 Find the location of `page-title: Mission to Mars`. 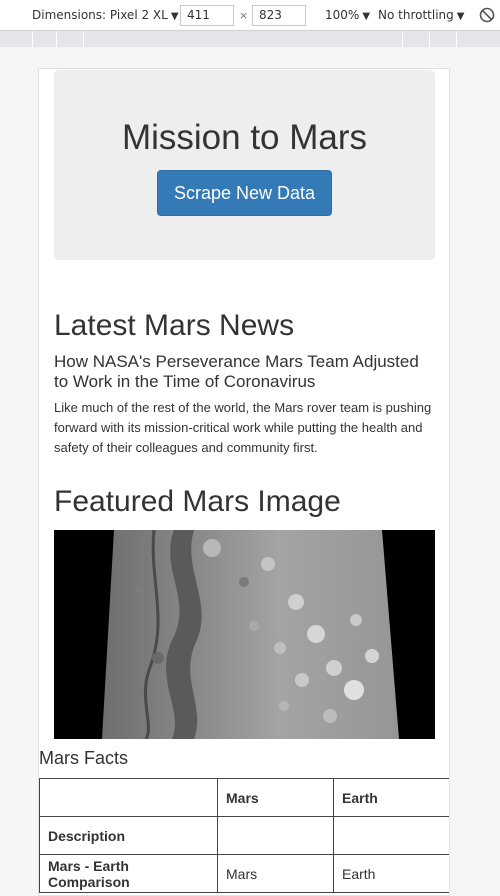

page-title: Mission to Mars is located at coordinates (244, 137).